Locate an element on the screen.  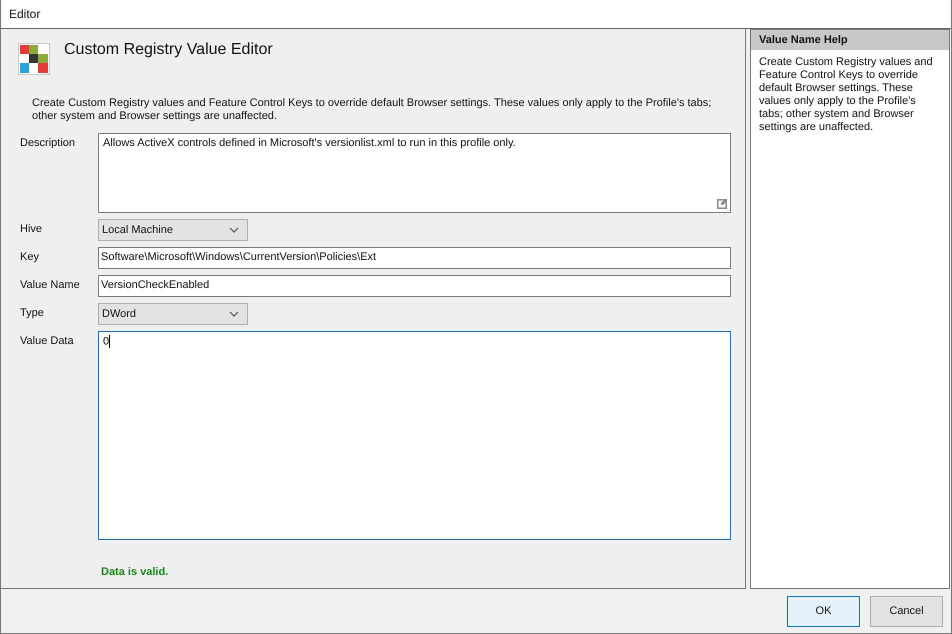
field-label: Hive is located at coordinates (32, 229).